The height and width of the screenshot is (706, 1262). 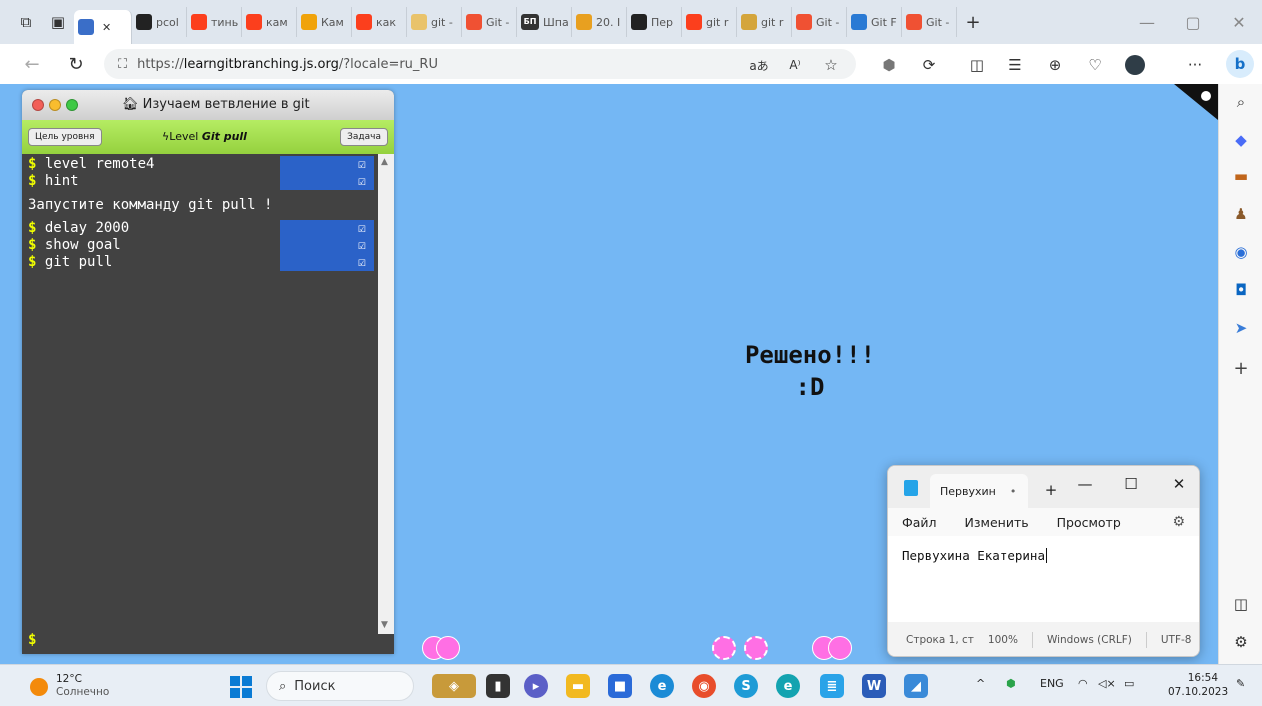 I want to click on battery-icon: ▭, so click(x=1129, y=683).